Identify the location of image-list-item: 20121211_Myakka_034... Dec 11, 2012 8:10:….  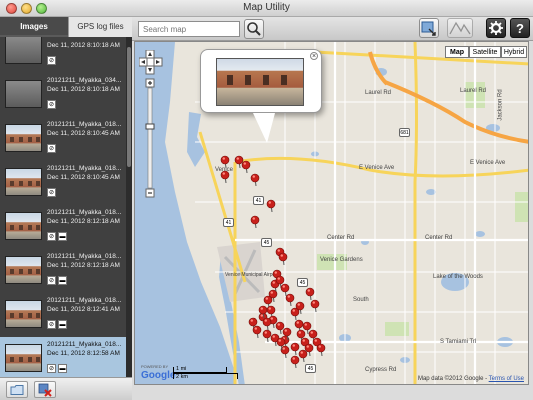
(63, 96).